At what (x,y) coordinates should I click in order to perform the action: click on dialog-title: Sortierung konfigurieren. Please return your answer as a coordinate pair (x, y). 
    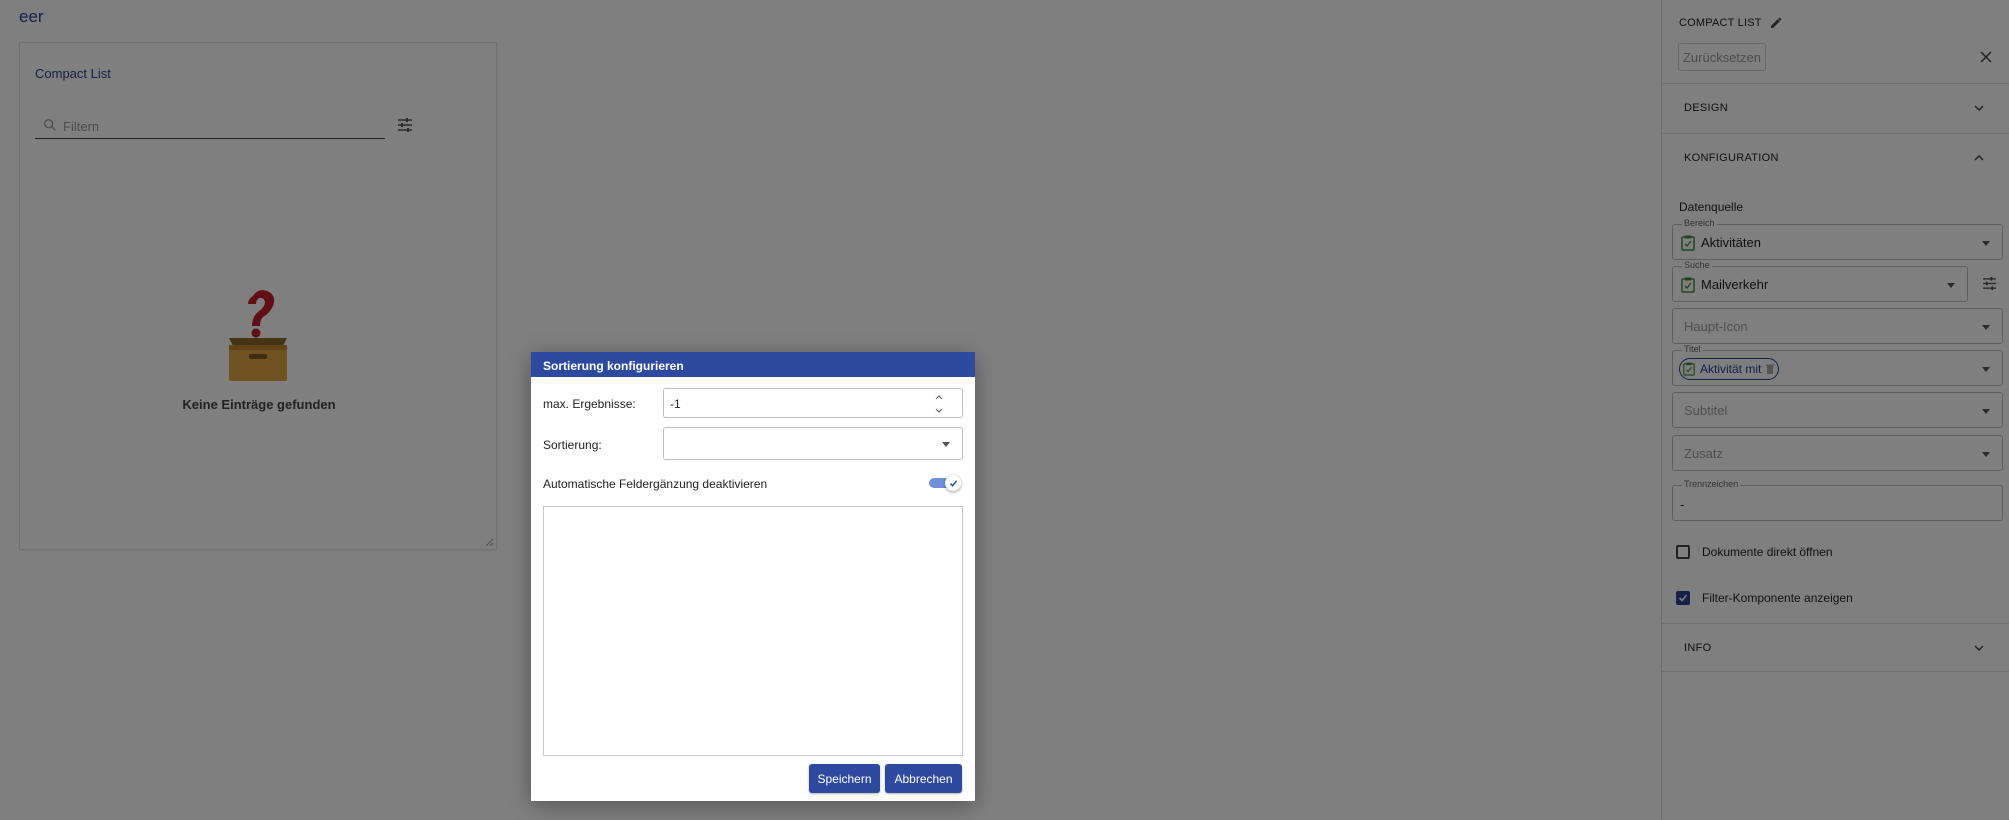
    Looking at the image, I should click on (753, 364).